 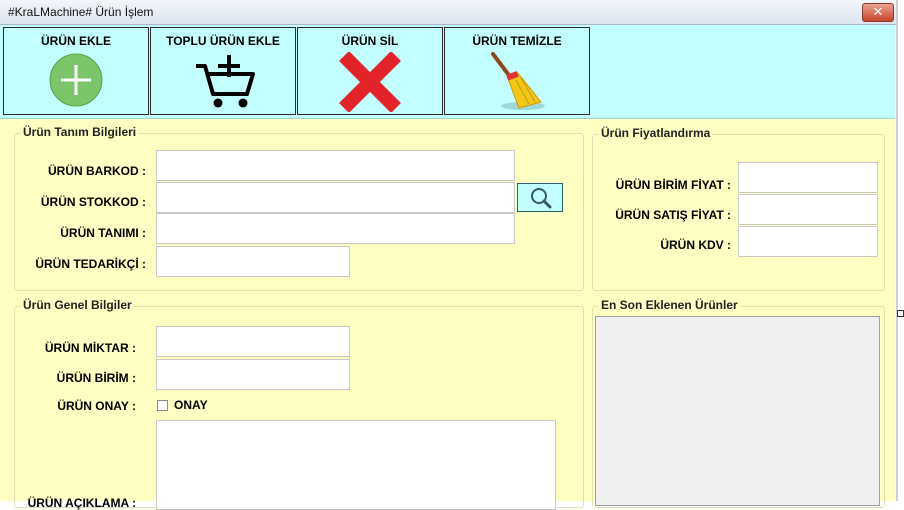 I want to click on quantity-label: ÜRÜN MİKTAR :, so click(x=90, y=348).